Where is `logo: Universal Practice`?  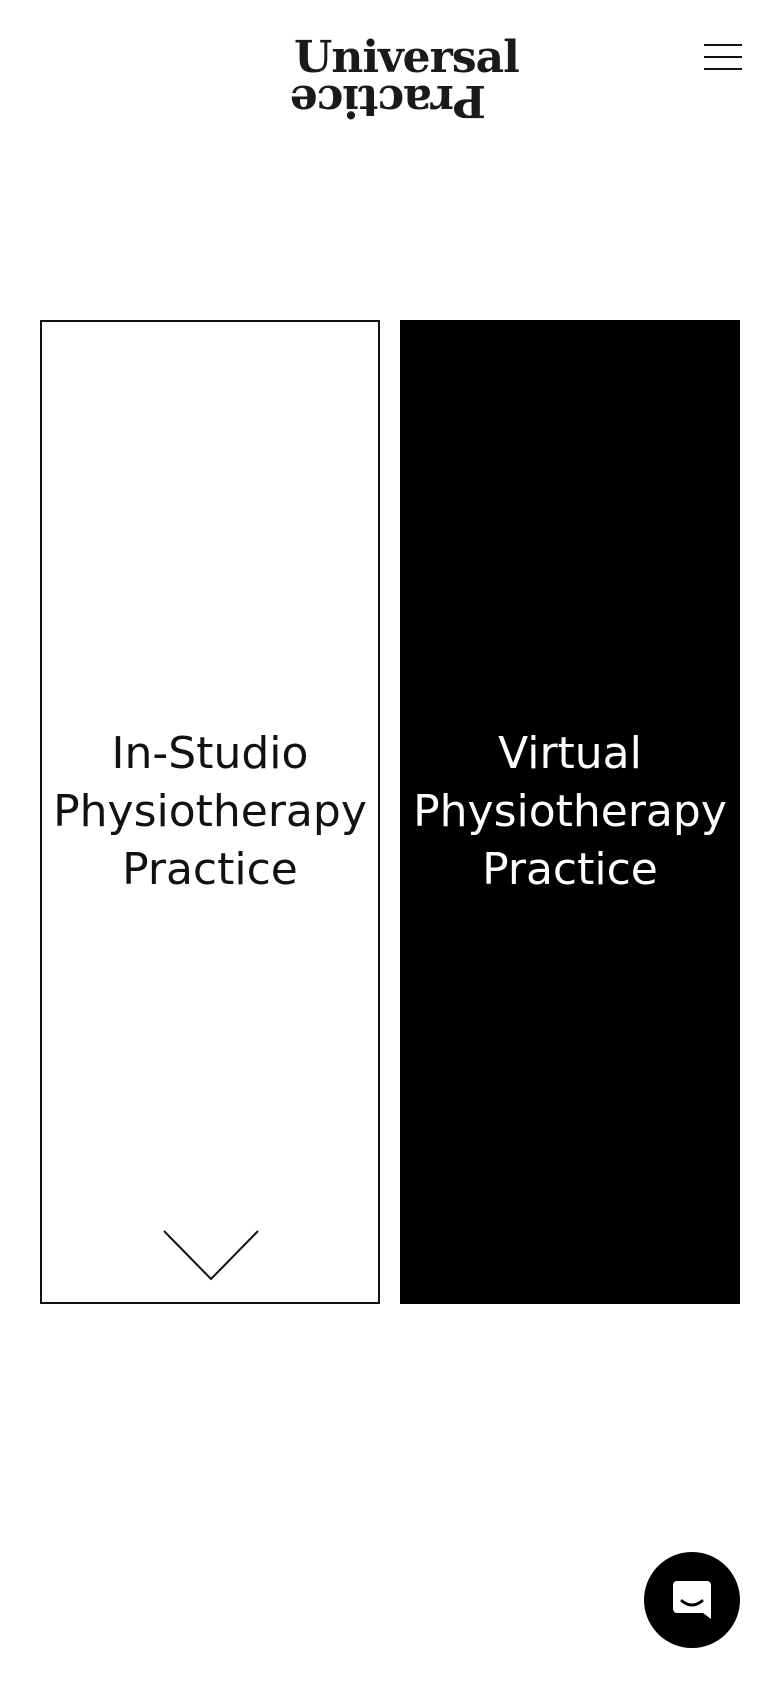 logo: Universal Practice is located at coordinates (405, 79).